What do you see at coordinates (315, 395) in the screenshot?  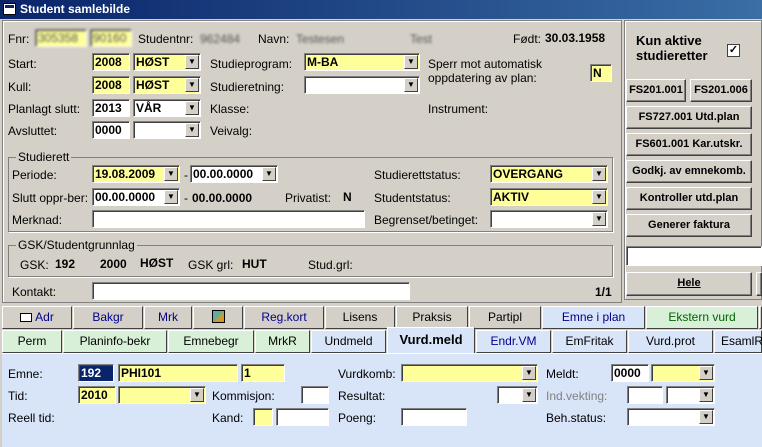 I see `kommisjon-field` at bounding box center [315, 395].